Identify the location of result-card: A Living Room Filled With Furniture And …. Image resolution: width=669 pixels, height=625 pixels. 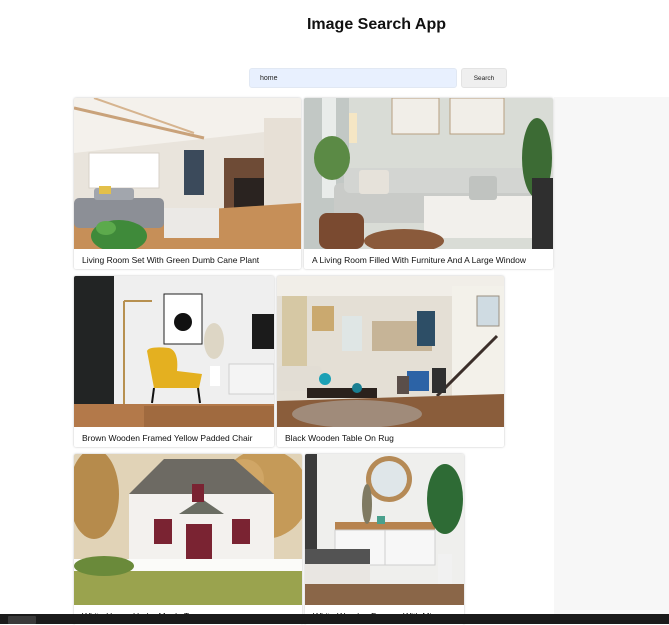
(428, 183).